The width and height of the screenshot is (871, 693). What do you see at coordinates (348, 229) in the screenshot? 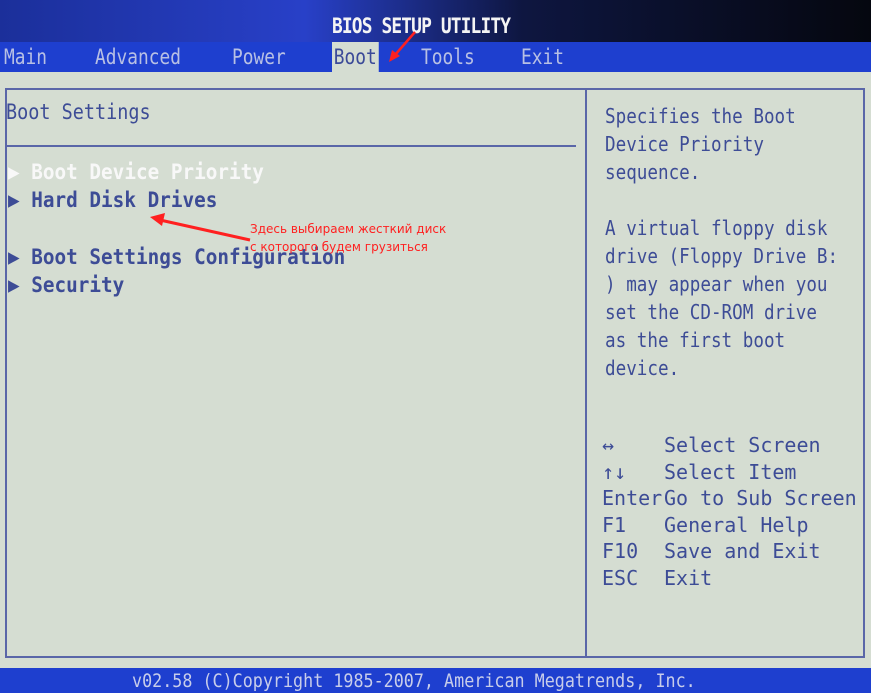
I see `annotation-line: Здесь выбираем жесткий диск` at bounding box center [348, 229].